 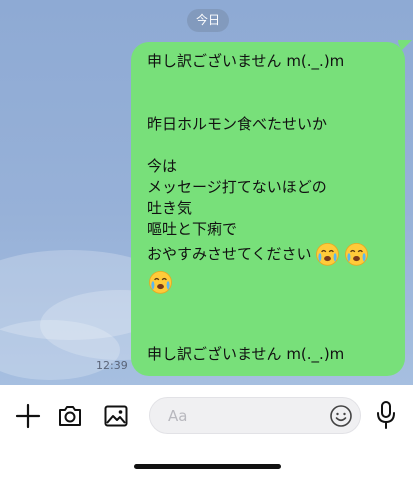 I want to click on message-line: メッセージ打てないほどの, so click(x=237, y=187).